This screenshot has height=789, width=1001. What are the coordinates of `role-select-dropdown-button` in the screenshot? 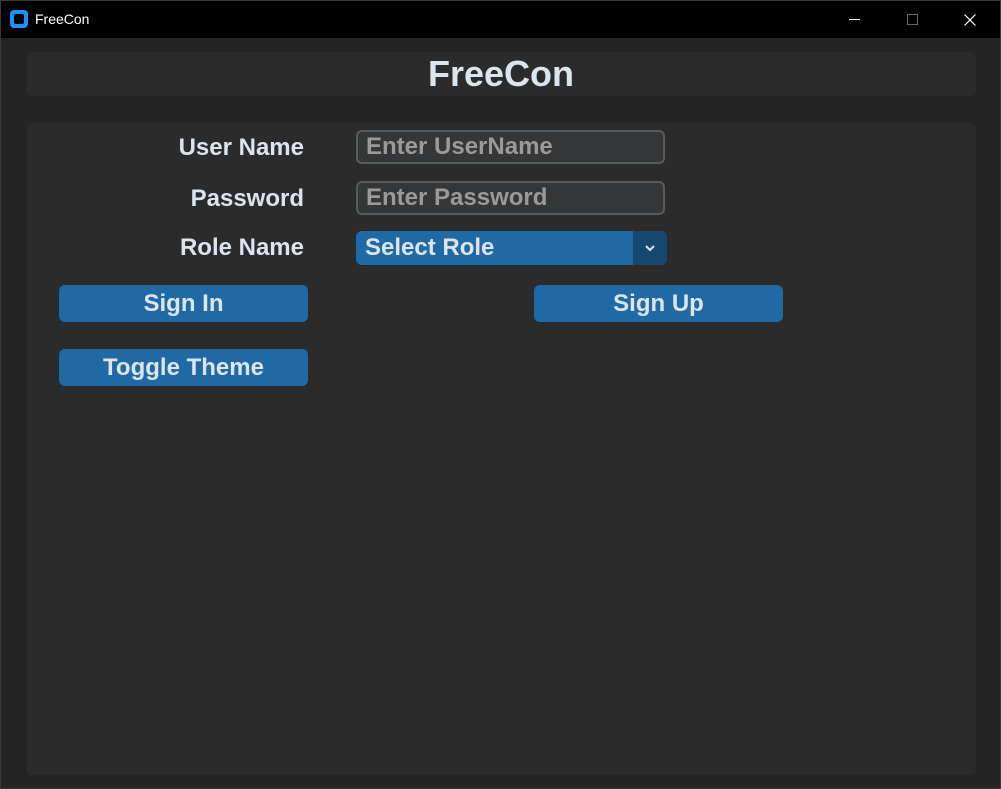 It's located at (650, 248).